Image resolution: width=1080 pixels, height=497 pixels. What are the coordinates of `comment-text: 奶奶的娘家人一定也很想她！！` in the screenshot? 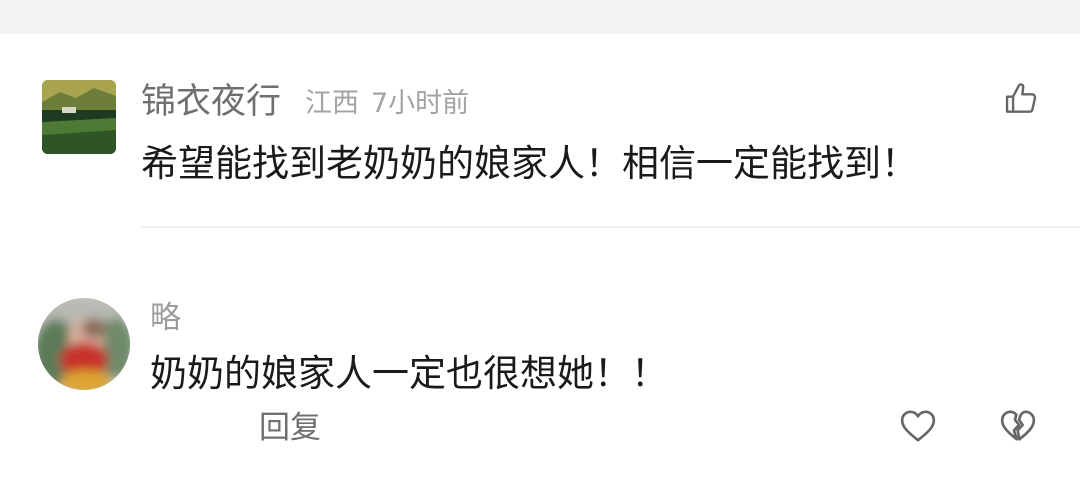 It's located at (409, 373).